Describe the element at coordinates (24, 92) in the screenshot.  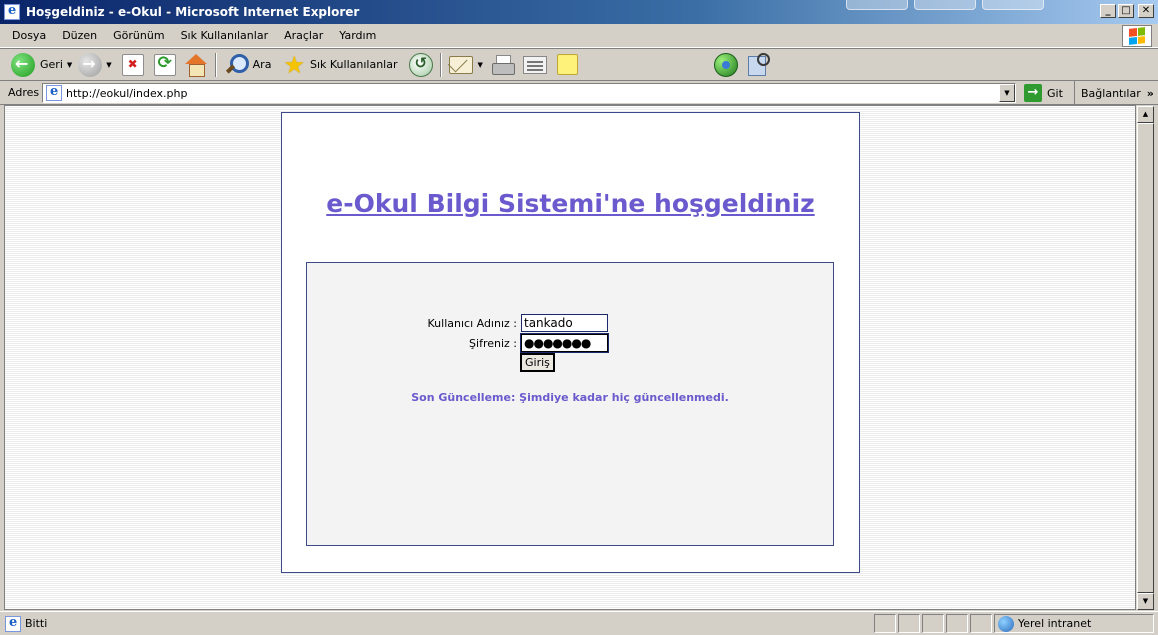
I see `address-label: Adres` at that location.